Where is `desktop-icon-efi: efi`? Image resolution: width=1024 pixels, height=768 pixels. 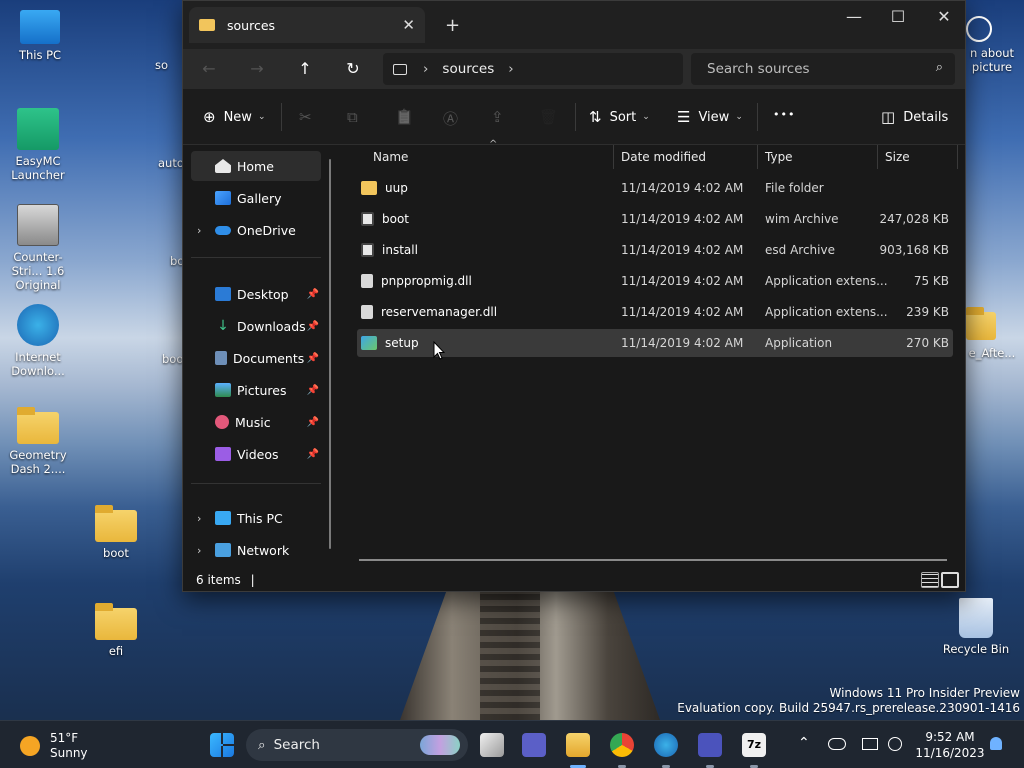
desktop-icon-efi: efi is located at coordinates (116, 629).